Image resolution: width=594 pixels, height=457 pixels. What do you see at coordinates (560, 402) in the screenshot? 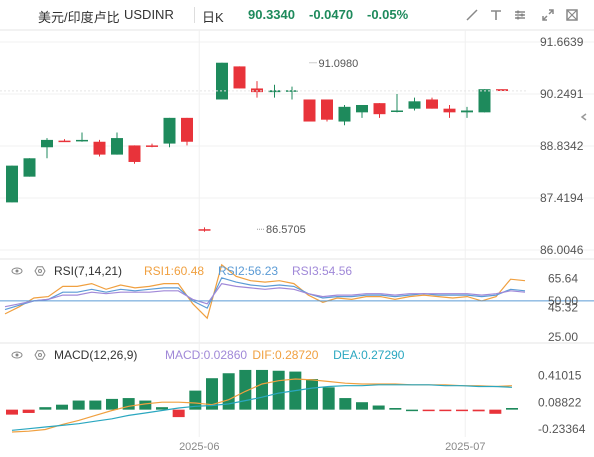
I see `macd-axis-tick-label: 0.08822` at bounding box center [560, 402].